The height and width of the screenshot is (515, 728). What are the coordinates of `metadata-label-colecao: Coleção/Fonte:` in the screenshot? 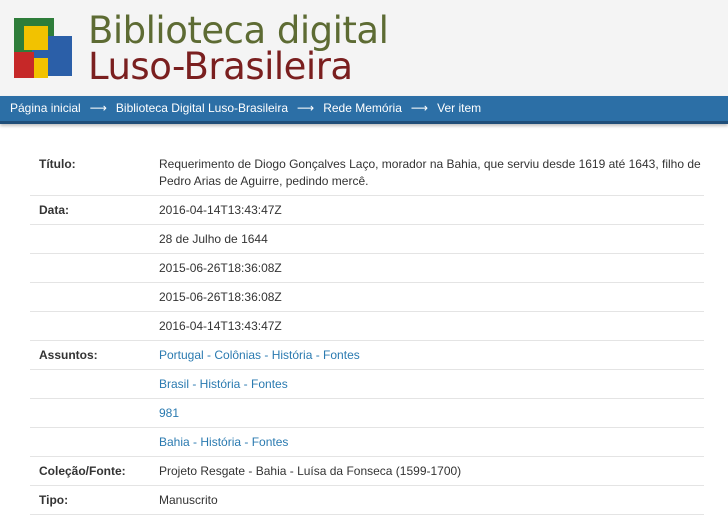 It's located at (82, 471).